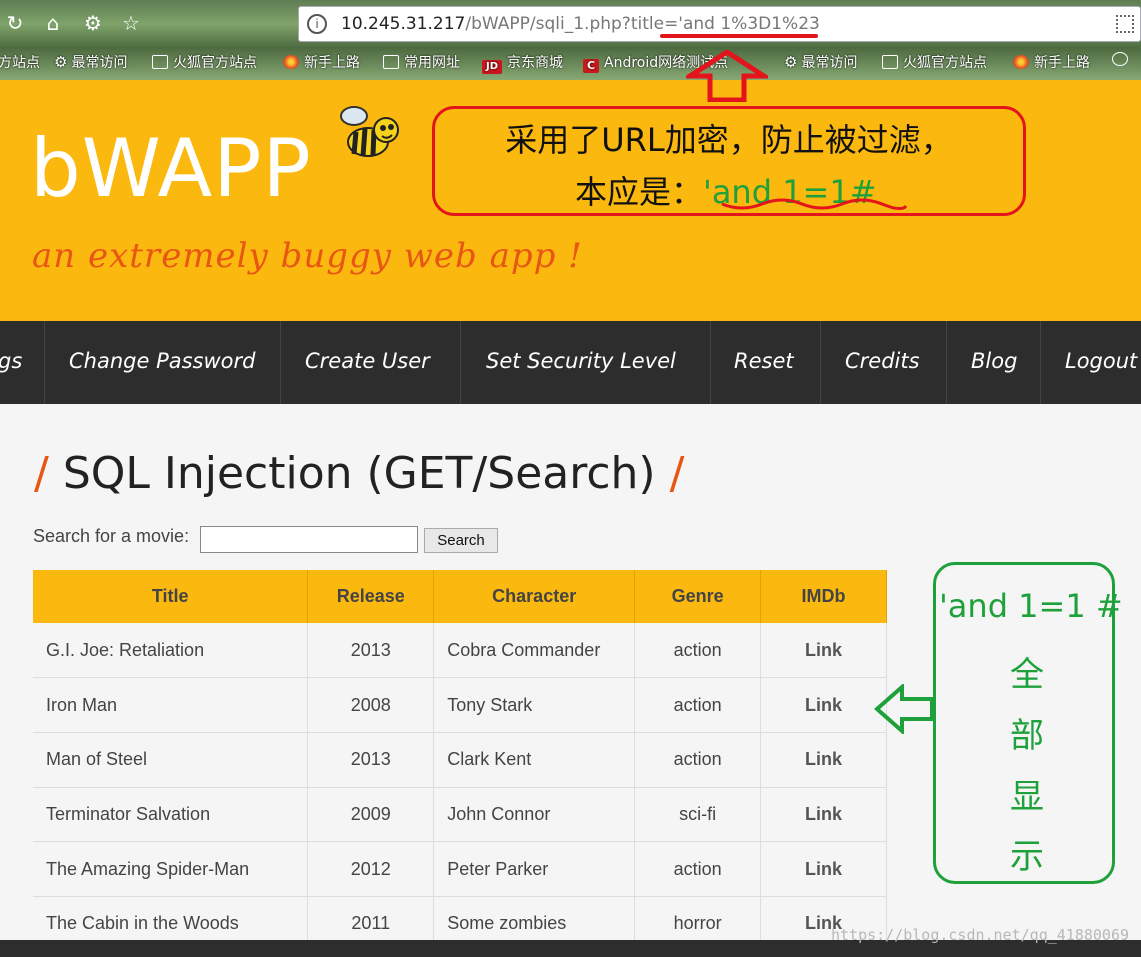  What do you see at coordinates (591, 66) in the screenshot?
I see `c-brand-icon: C` at bounding box center [591, 66].